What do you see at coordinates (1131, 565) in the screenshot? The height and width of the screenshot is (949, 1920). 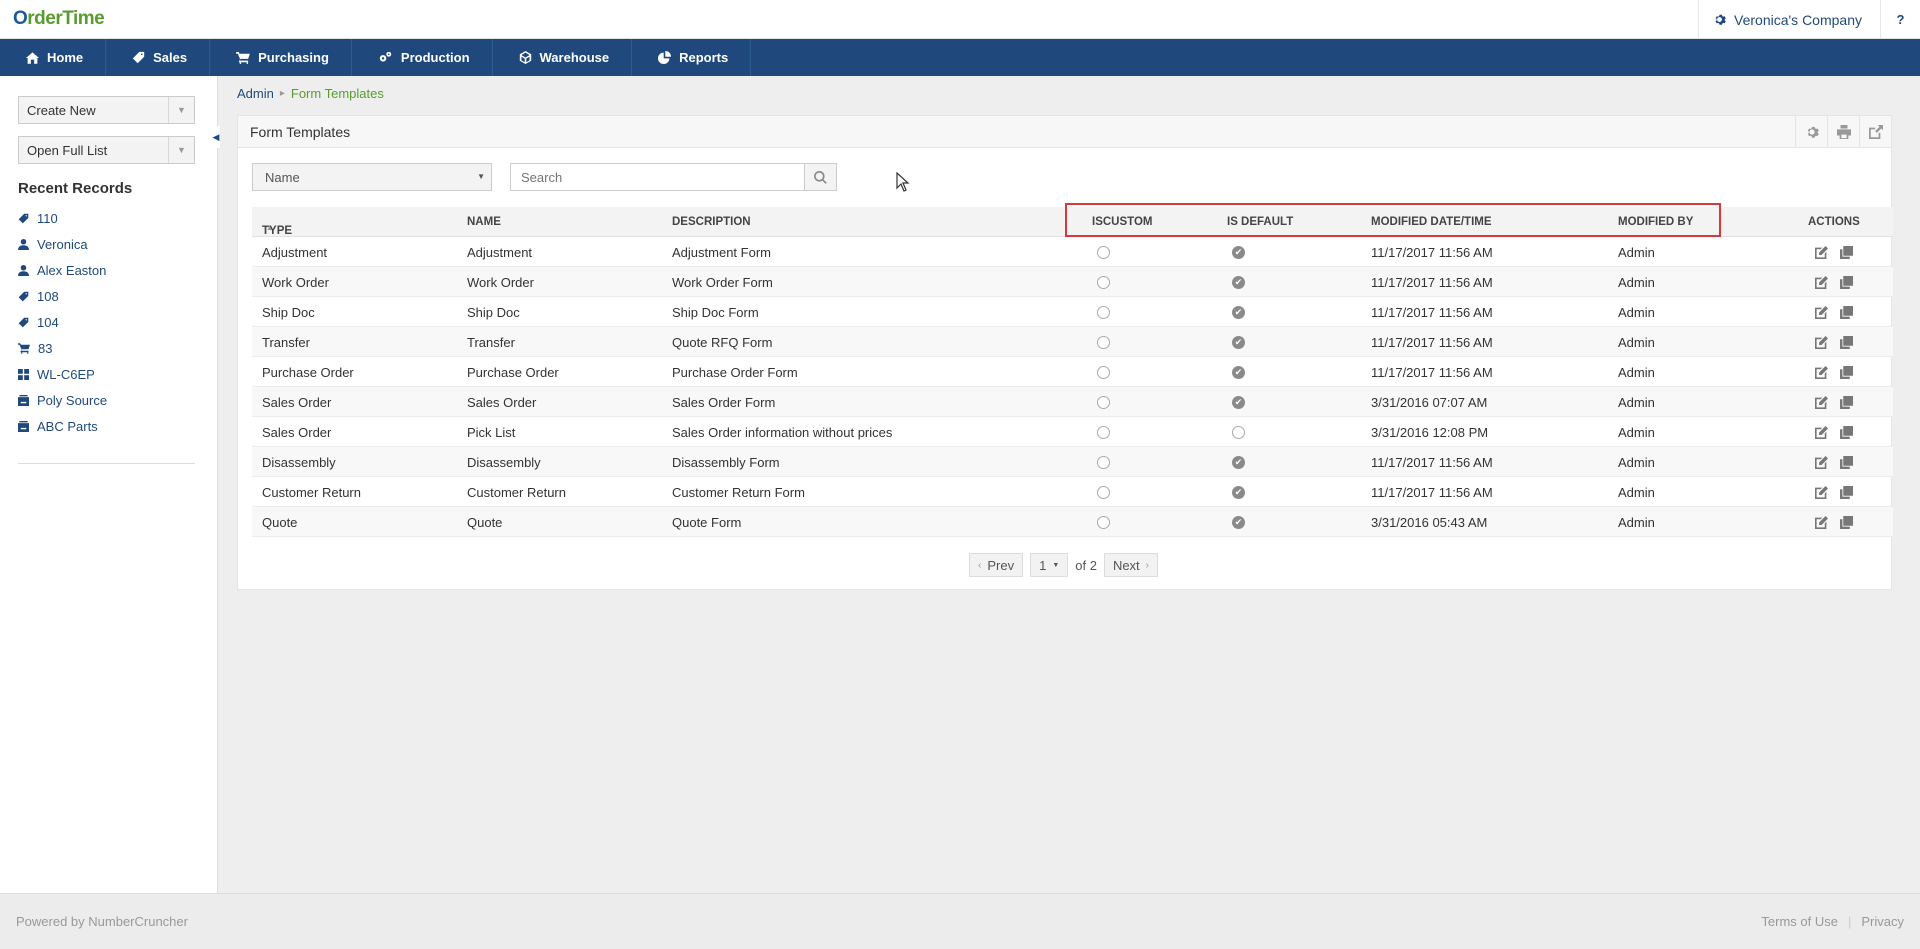 I see `next-page-button: Next ›` at bounding box center [1131, 565].